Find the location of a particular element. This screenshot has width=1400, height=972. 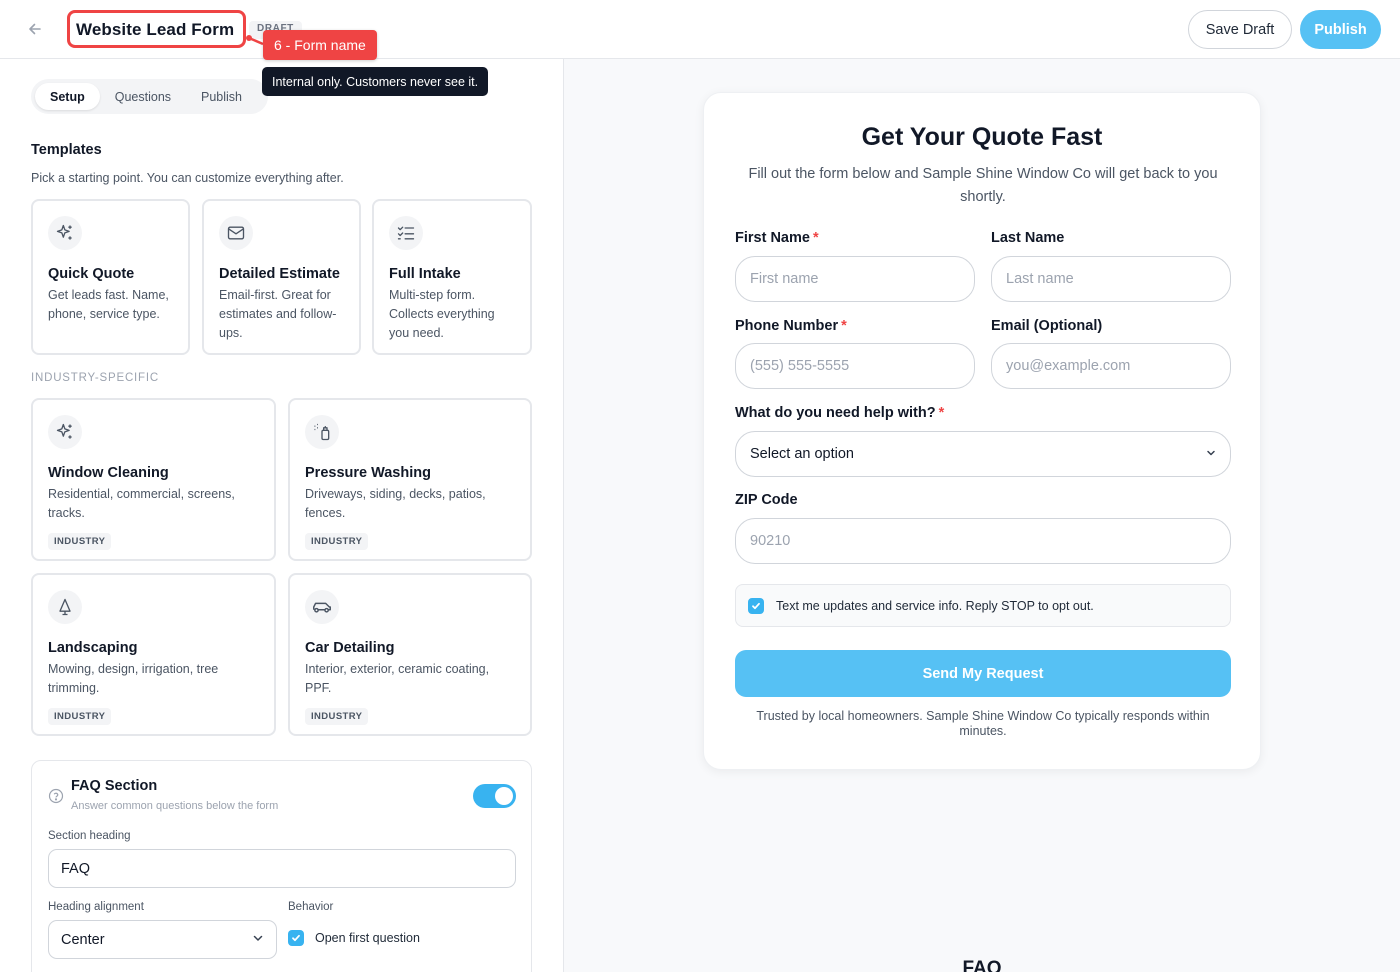

question-circle-icon is located at coordinates (56, 796).